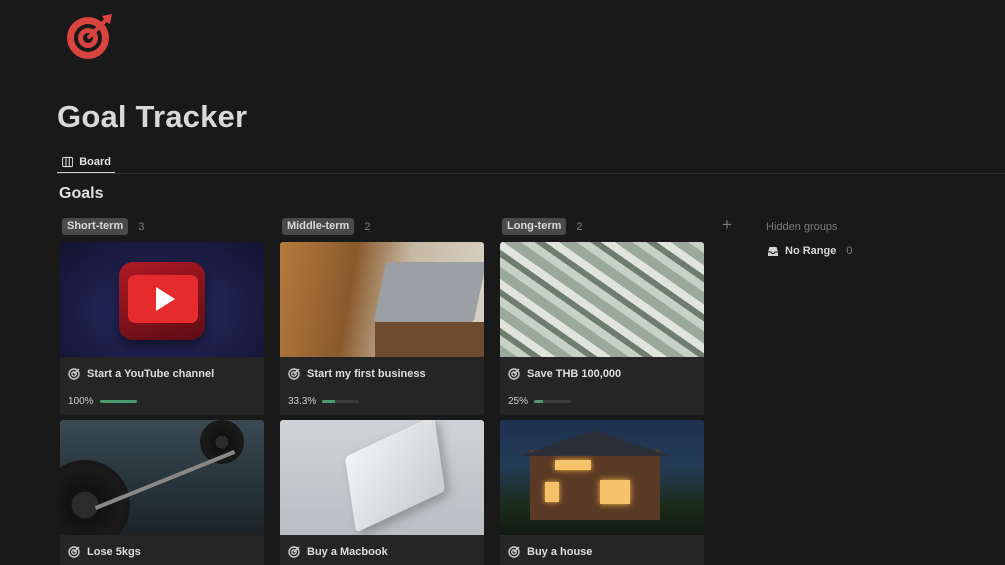 The width and height of the screenshot is (1005, 565). I want to click on view-tabs: Board, so click(86, 161).